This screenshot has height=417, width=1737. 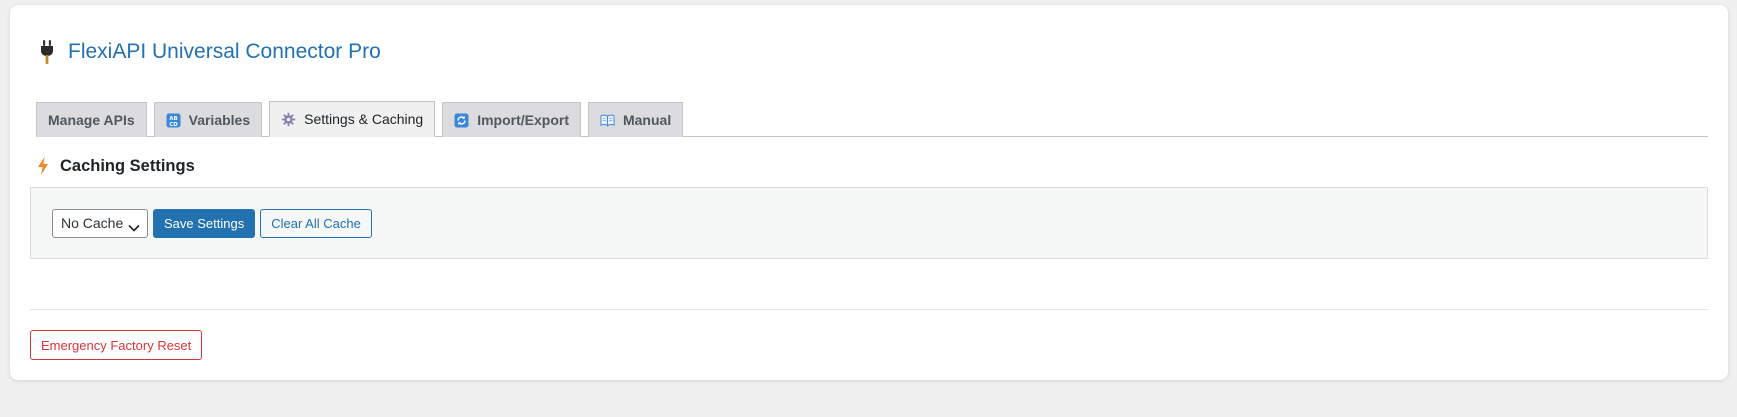 I want to click on abcd-icon: AB CD, so click(x=173, y=120).